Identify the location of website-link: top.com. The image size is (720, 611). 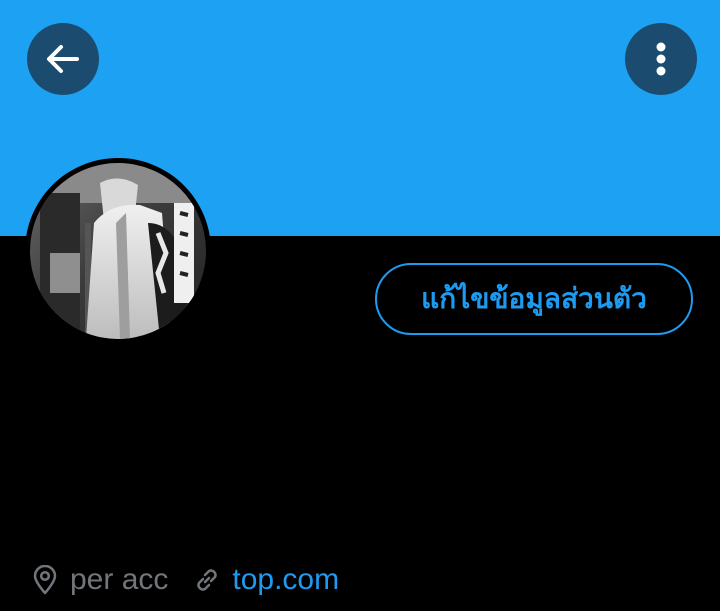
(285, 580).